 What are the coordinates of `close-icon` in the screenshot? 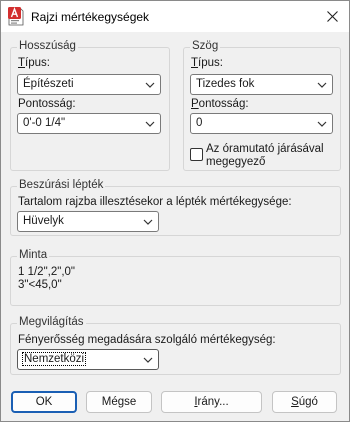 It's located at (332, 16).